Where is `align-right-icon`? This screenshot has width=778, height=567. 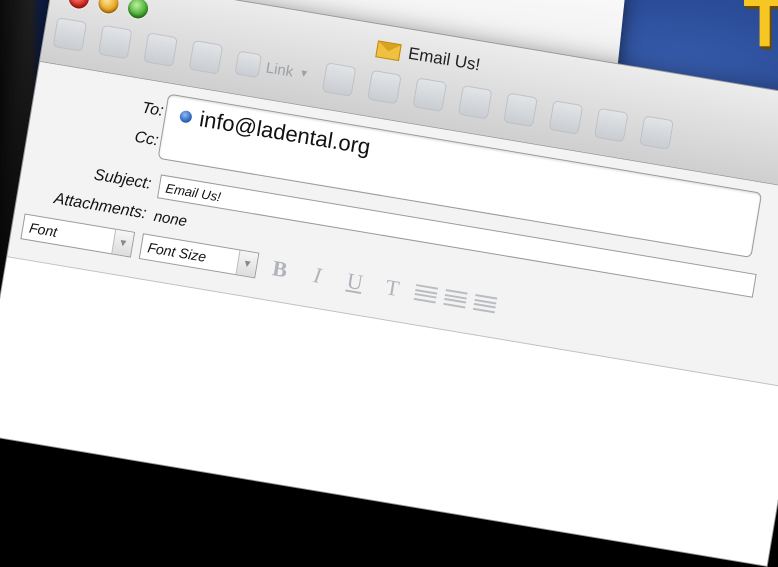
align-right-icon is located at coordinates (485, 303).